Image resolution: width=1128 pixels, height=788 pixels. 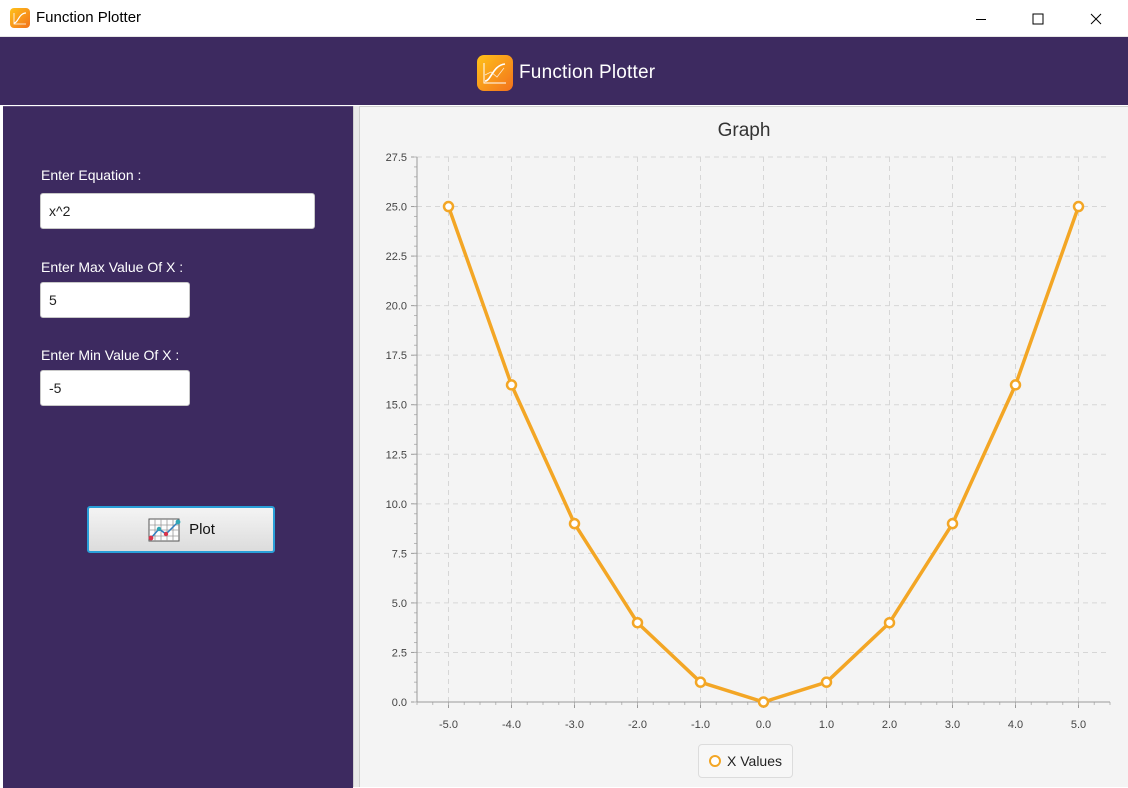 What do you see at coordinates (889, 725) in the screenshot?
I see `x-tick-label: 2.0` at bounding box center [889, 725].